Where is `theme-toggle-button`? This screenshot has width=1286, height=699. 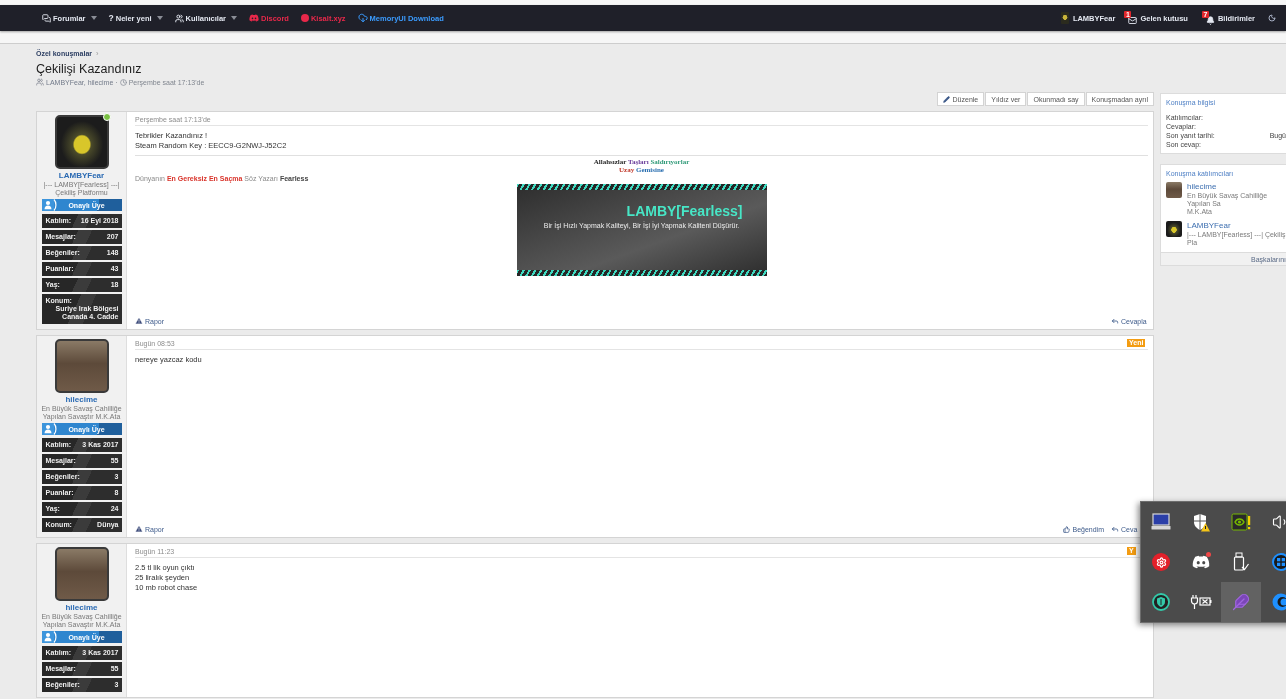 theme-toggle-button is located at coordinates (1272, 18).